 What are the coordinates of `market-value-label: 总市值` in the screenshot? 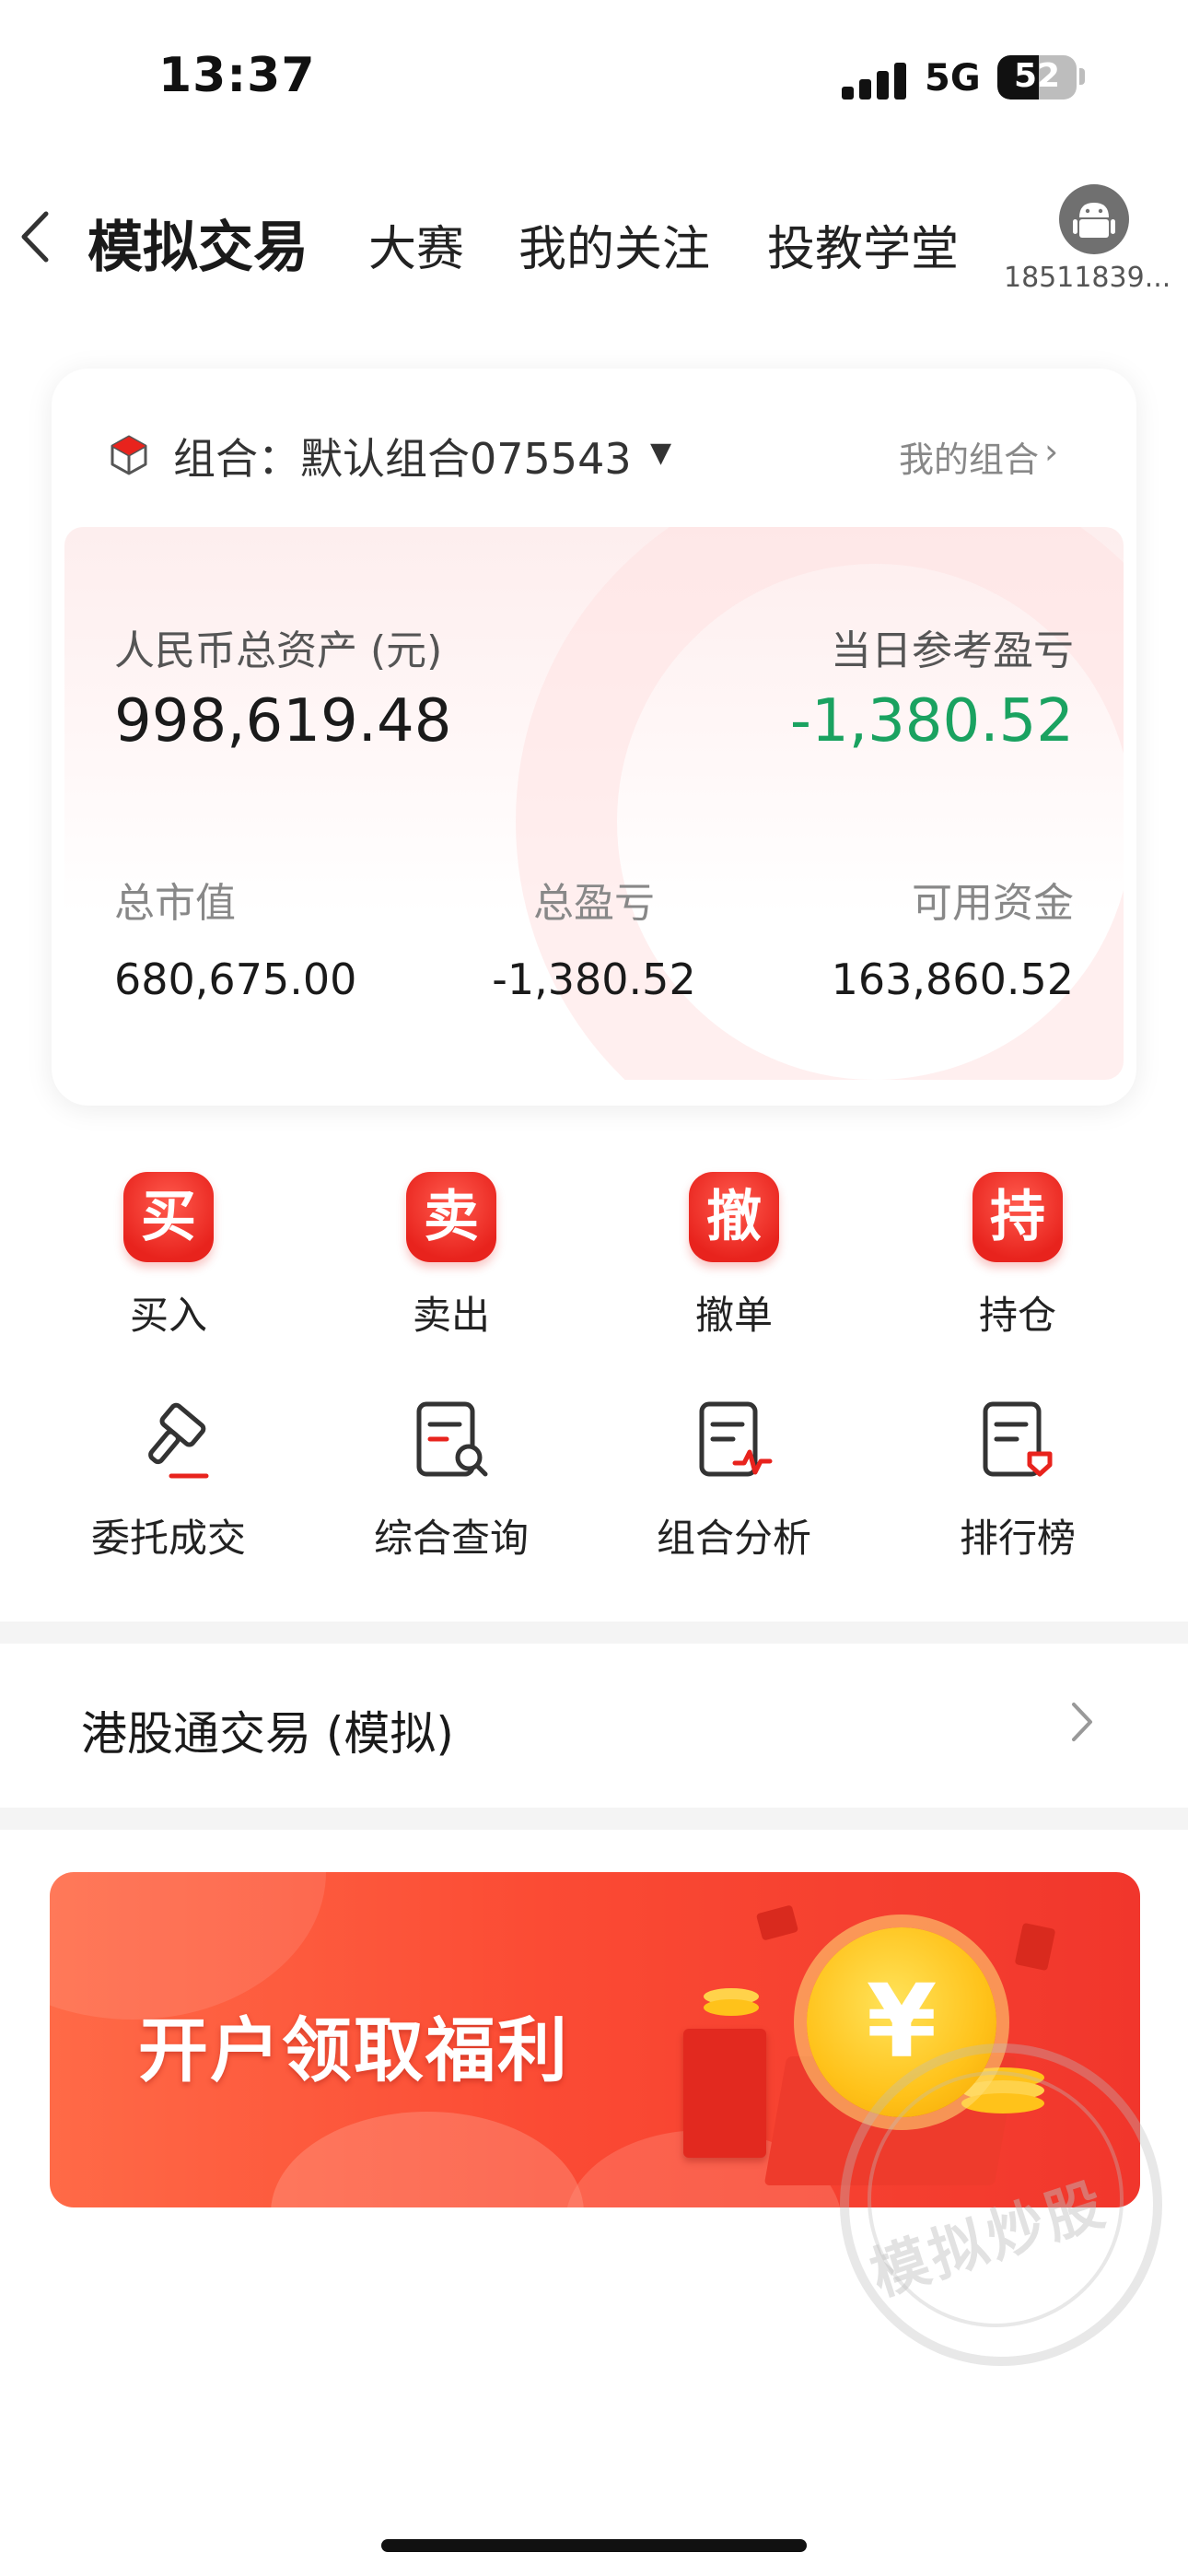 It's located at (175, 903).